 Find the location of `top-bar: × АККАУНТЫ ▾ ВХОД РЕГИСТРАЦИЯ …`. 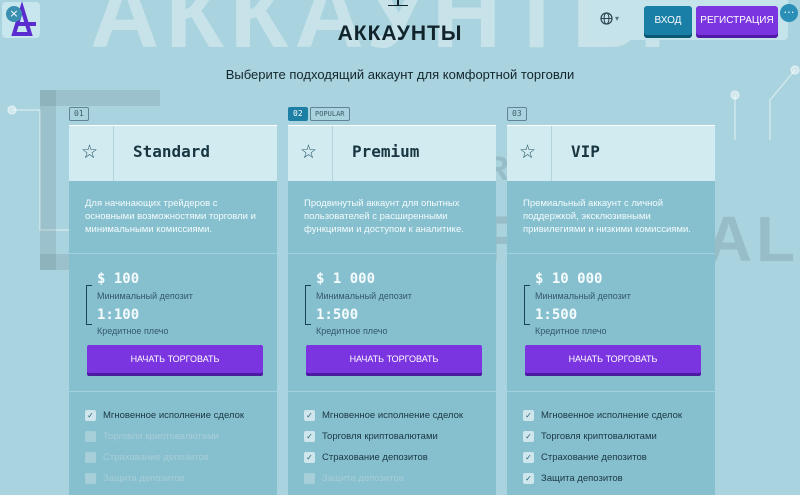

top-bar: × АККАУНТЫ ▾ ВХОД РЕГИСТРАЦИЯ … is located at coordinates (400, 22).